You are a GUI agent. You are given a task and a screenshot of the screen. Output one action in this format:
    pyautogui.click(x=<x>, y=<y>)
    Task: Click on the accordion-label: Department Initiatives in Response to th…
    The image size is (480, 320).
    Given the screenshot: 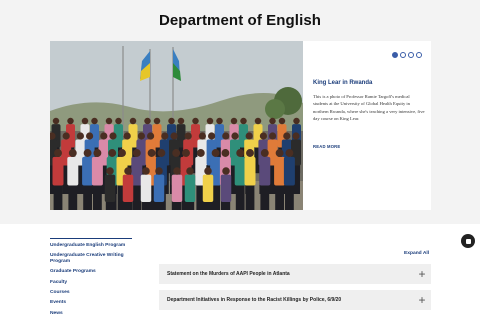 What is the action you would take?
    pyautogui.click(x=254, y=300)
    